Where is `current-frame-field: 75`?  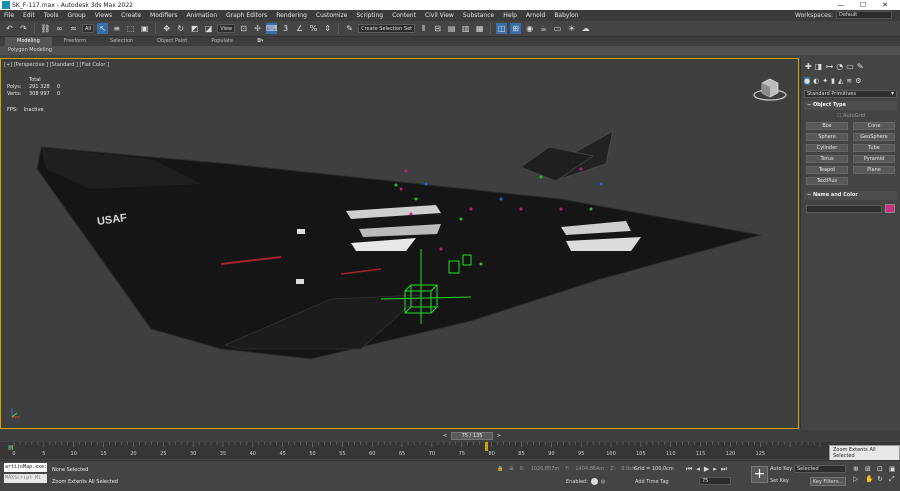
current-frame-field: 75 is located at coordinates (715, 481).